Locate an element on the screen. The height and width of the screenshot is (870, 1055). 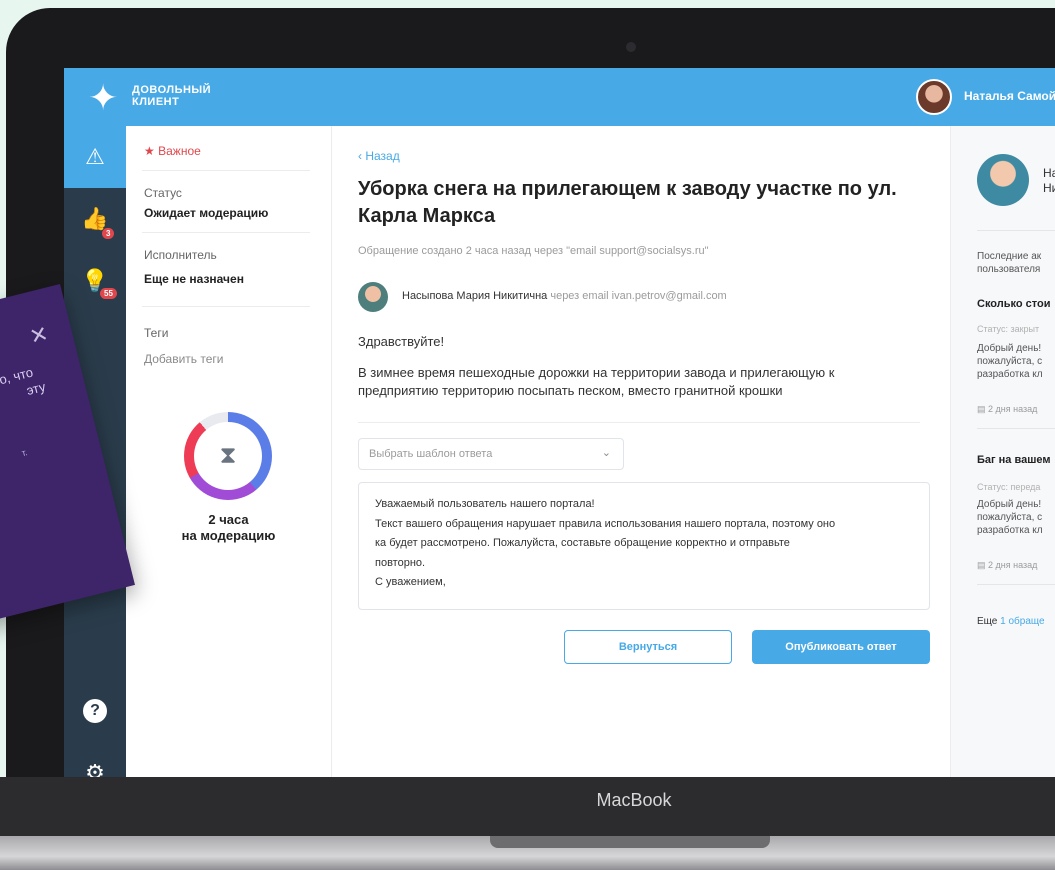
back-link: ‹ Назад is located at coordinates (379, 156).